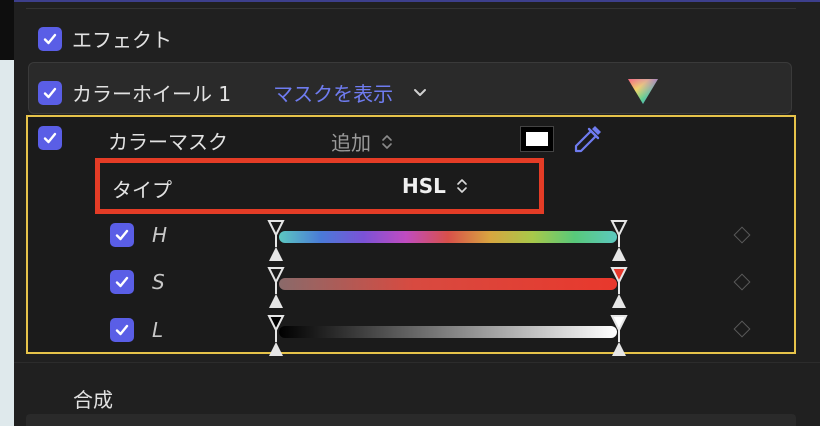 This screenshot has width=820, height=426. What do you see at coordinates (448, 237) in the screenshot?
I see `hue-slider-track` at bounding box center [448, 237].